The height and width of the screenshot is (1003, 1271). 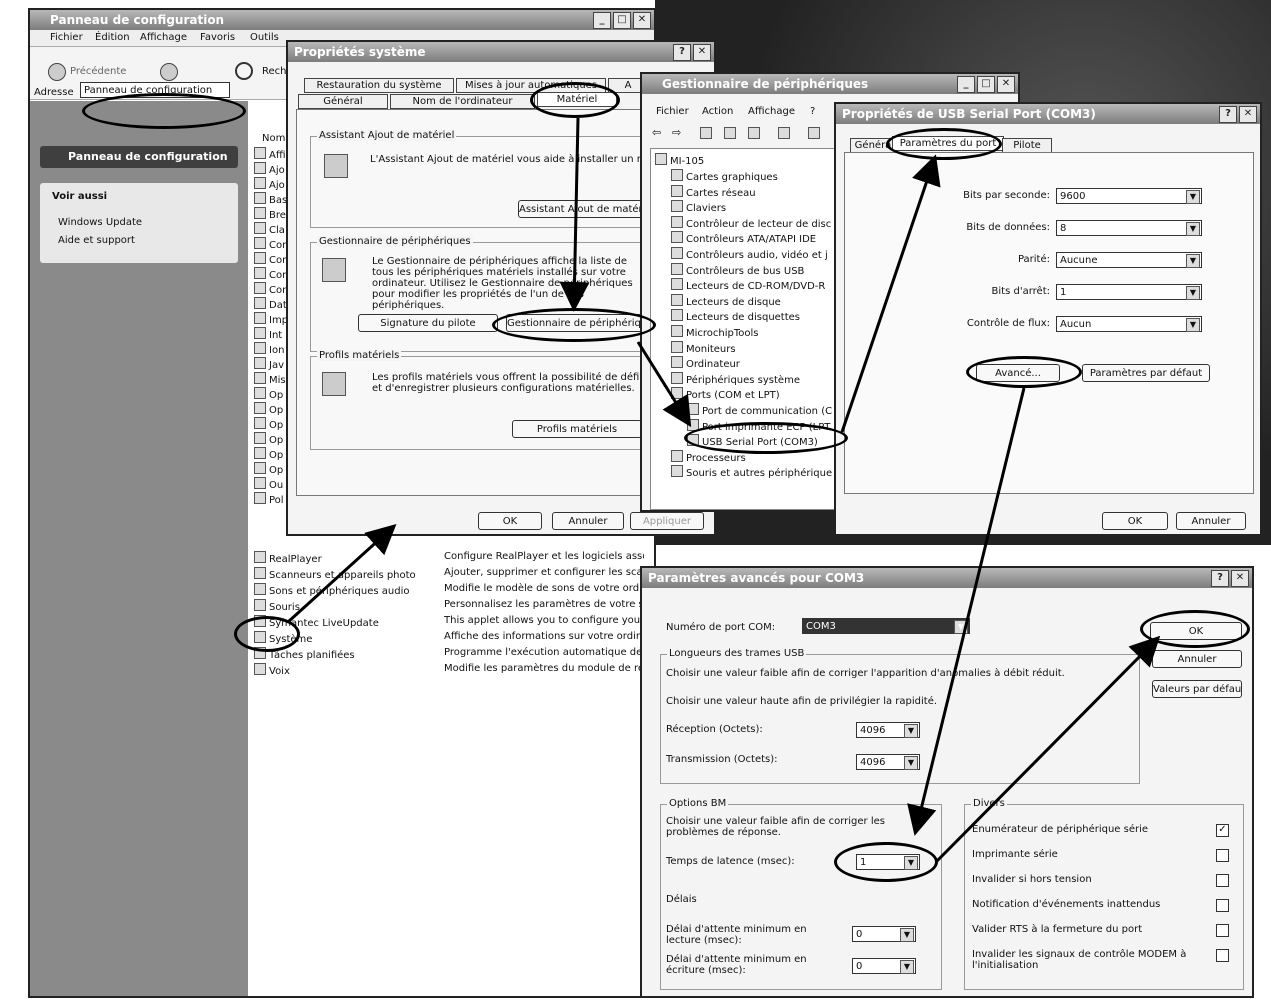 What do you see at coordinates (270, 214) in the screenshot?
I see `list-item: Bre` at bounding box center [270, 214].